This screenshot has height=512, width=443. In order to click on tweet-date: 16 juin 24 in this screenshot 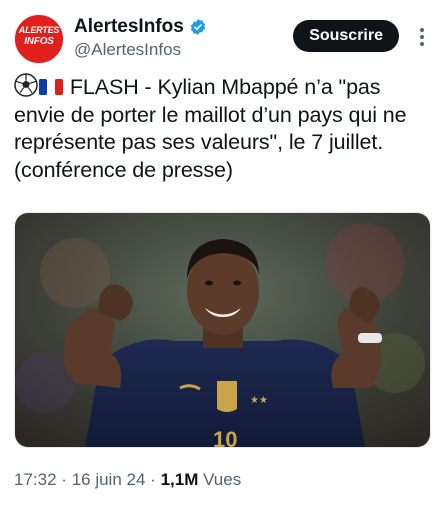, I will do `click(109, 479)`.